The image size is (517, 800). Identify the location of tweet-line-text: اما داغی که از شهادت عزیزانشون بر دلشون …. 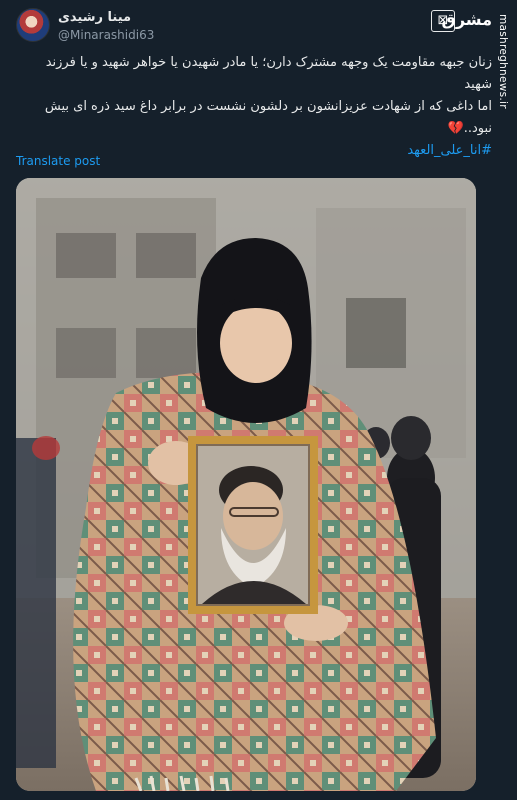
(268, 117).